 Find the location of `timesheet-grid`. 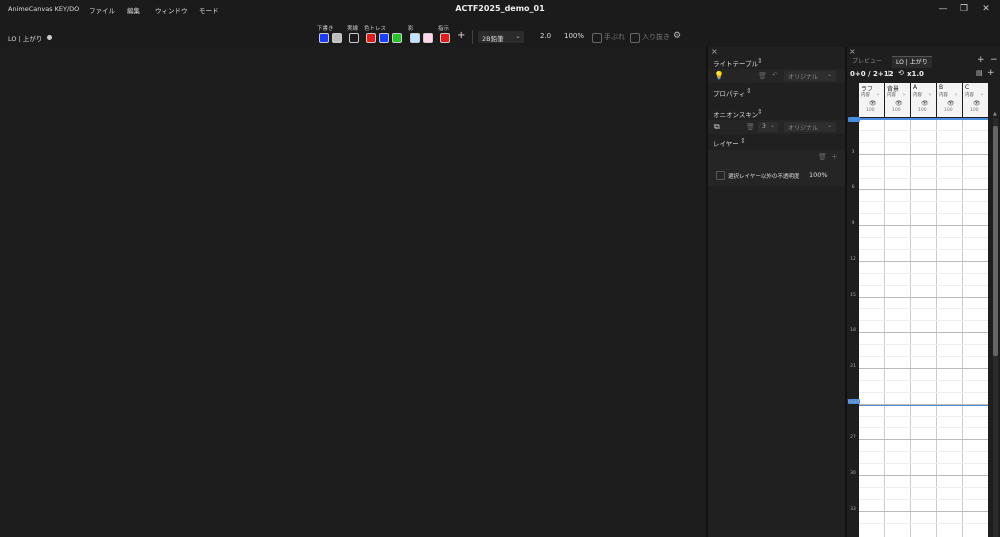

timesheet-grid is located at coordinates (923, 327).